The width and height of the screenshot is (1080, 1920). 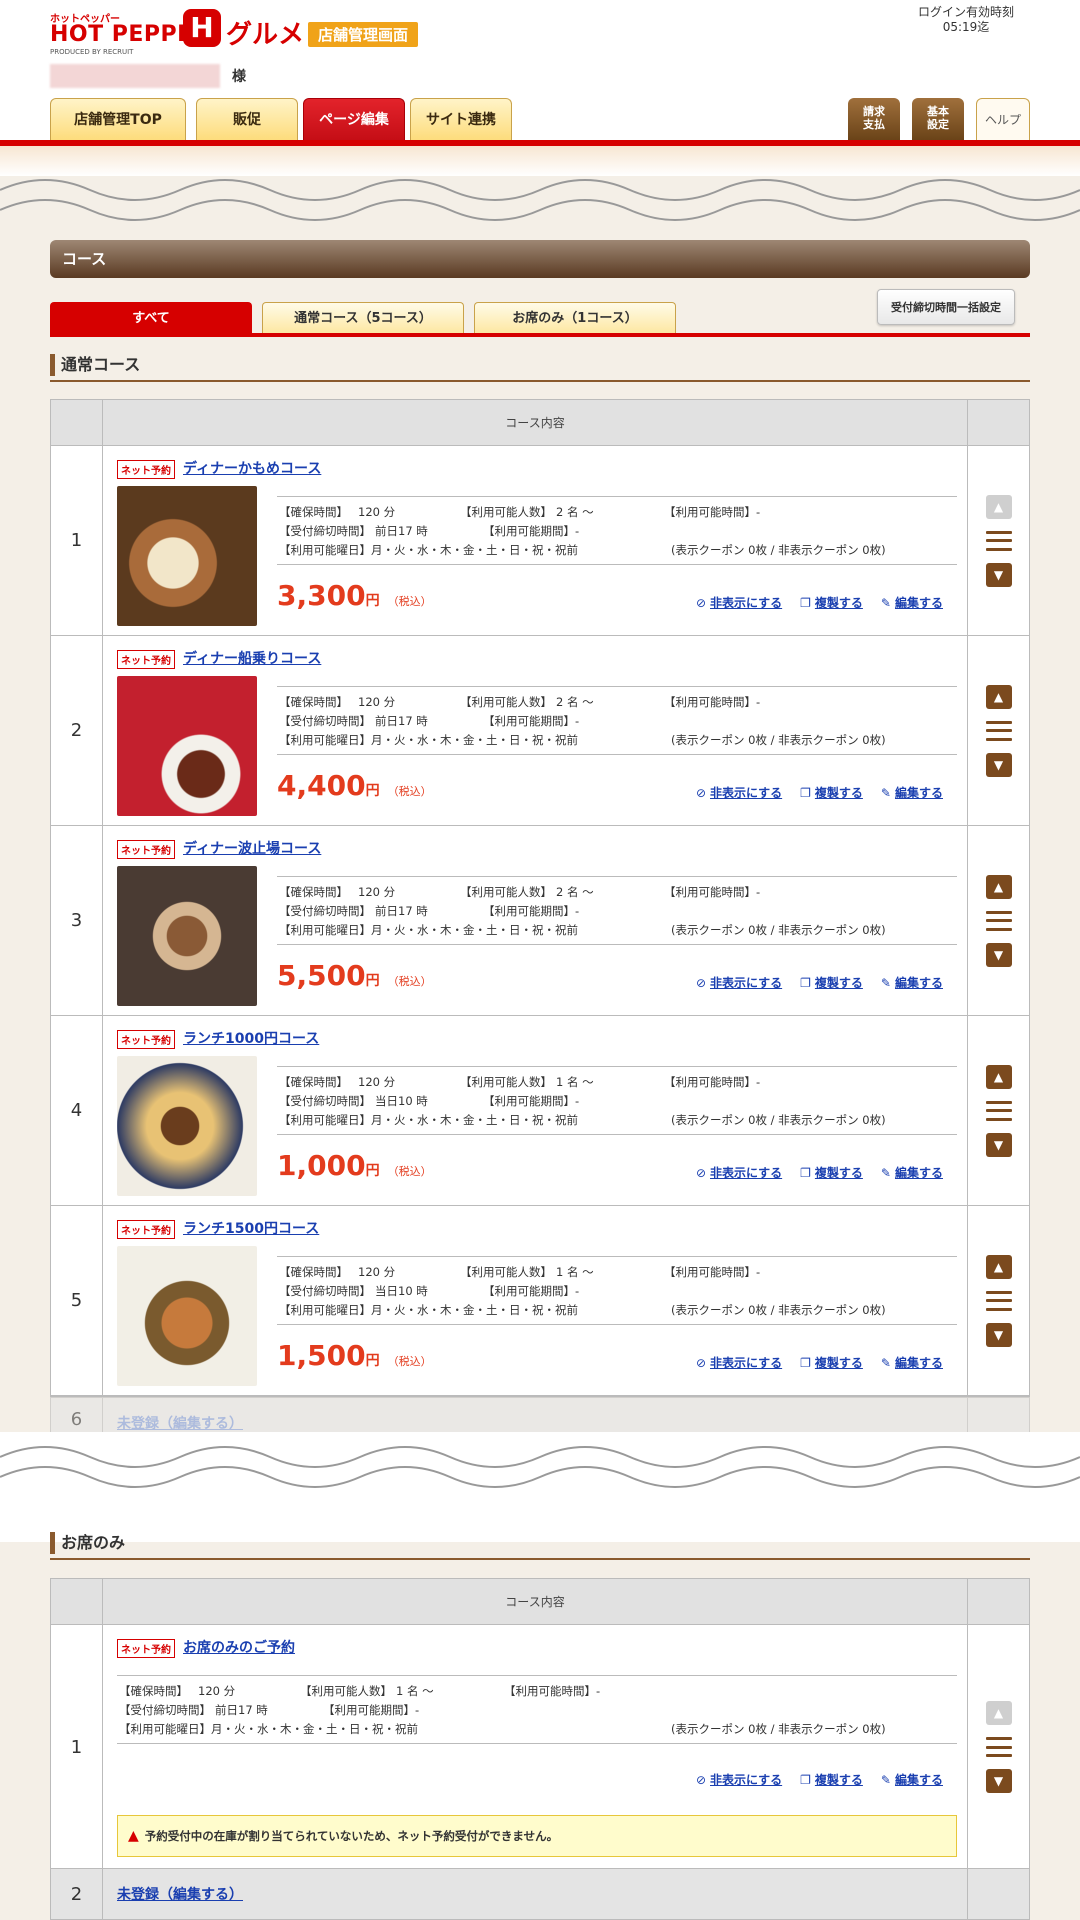 I want to click on info-line-2: 【受付締切時間】 当日10 時 【利用可能期間】 -, so click(x=618, y=1101).